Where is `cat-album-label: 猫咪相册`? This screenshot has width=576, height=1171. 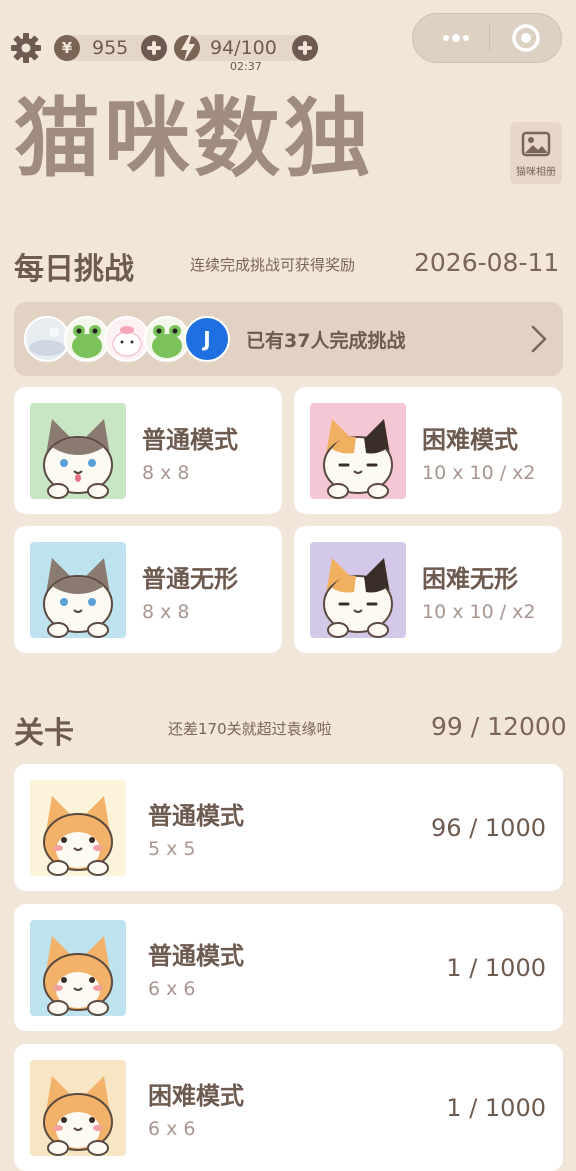 cat-album-label: 猫咪相册 is located at coordinates (536, 172).